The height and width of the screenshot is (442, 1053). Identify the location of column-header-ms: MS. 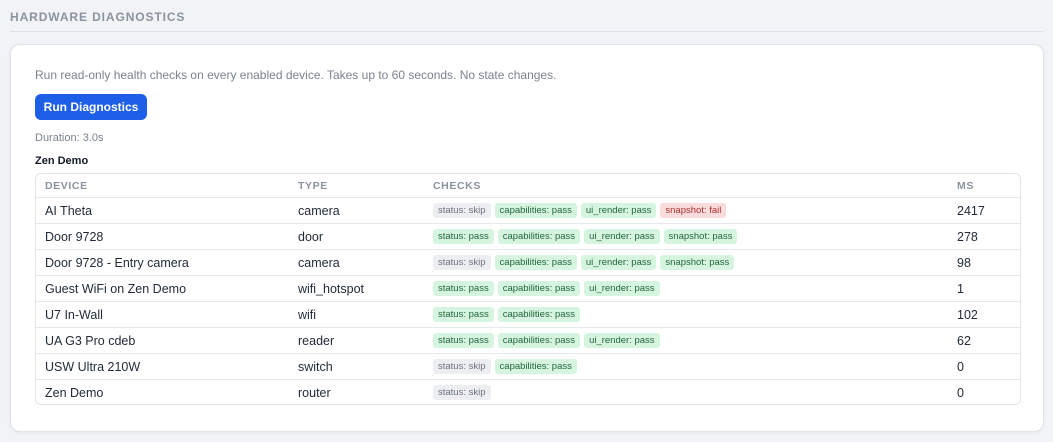
(965, 186).